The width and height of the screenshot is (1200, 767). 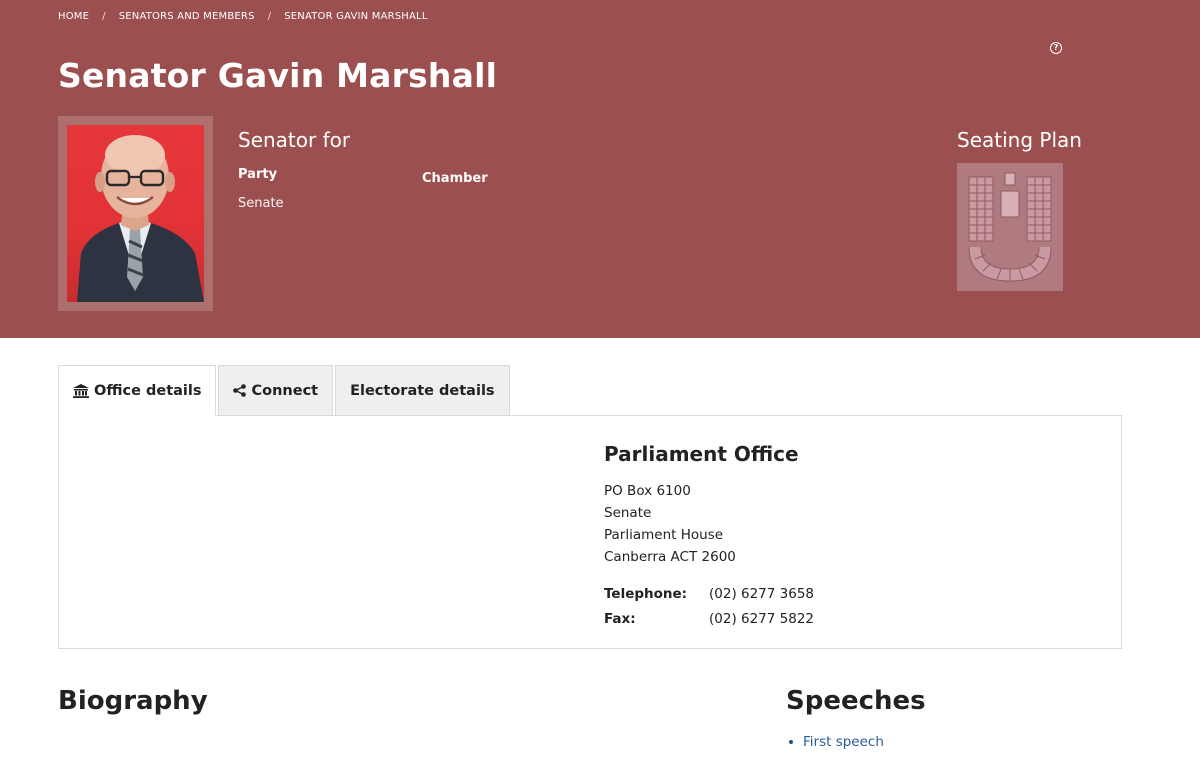 I want to click on tab-office-details-label: Office details, so click(x=148, y=390).